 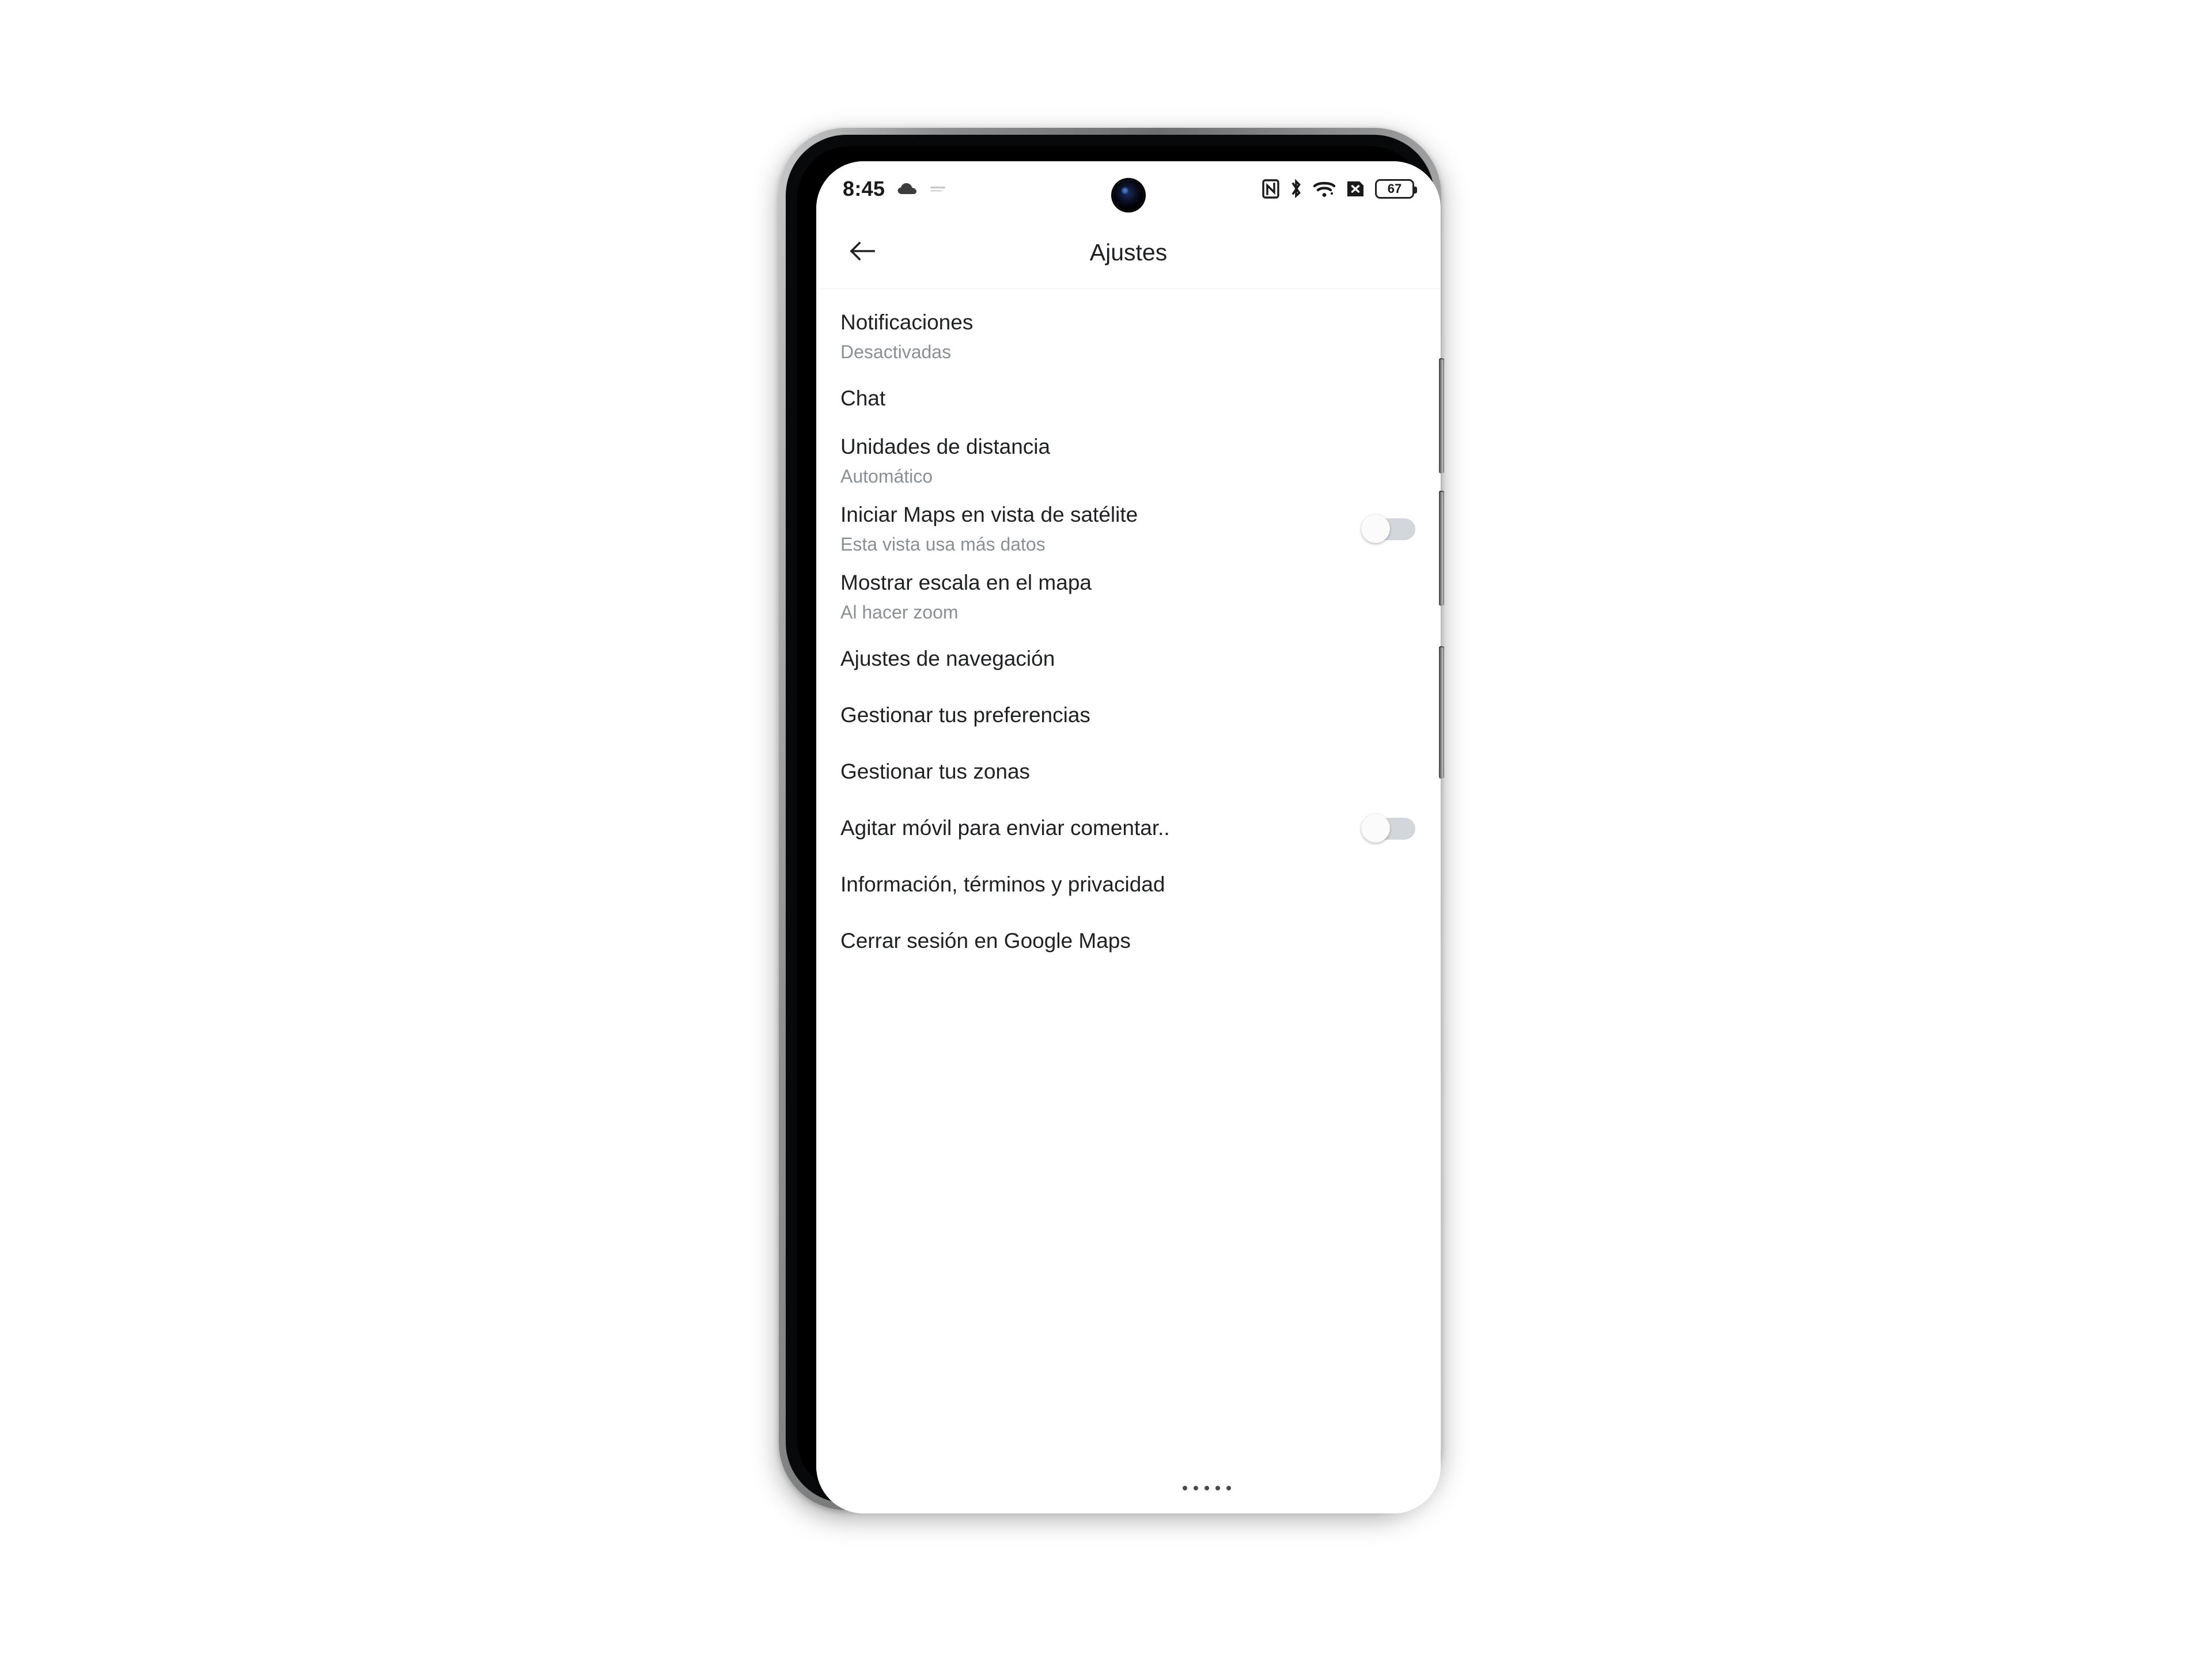 I want to click on setting-subtitle: Al hacer zoom, so click(x=899, y=612).